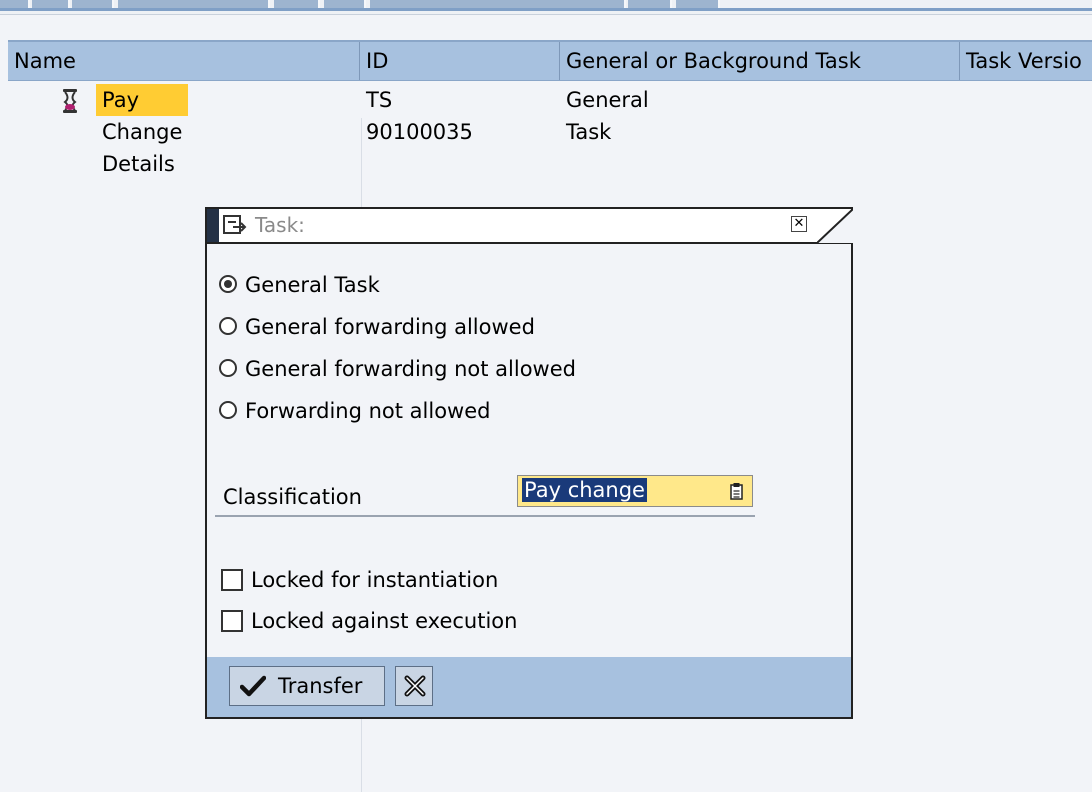  Describe the element at coordinates (184, 61) in the screenshot. I see `column-header-name: Name` at that location.